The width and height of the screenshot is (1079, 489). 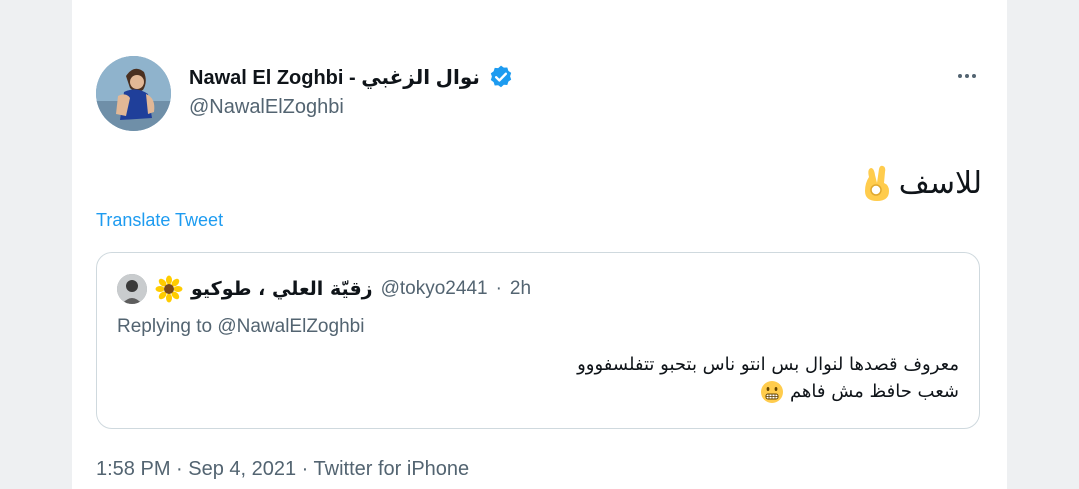 What do you see at coordinates (520, 289) in the screenshot?
I see `quote-timestamp: 2h` at bounding box center [520, 289].